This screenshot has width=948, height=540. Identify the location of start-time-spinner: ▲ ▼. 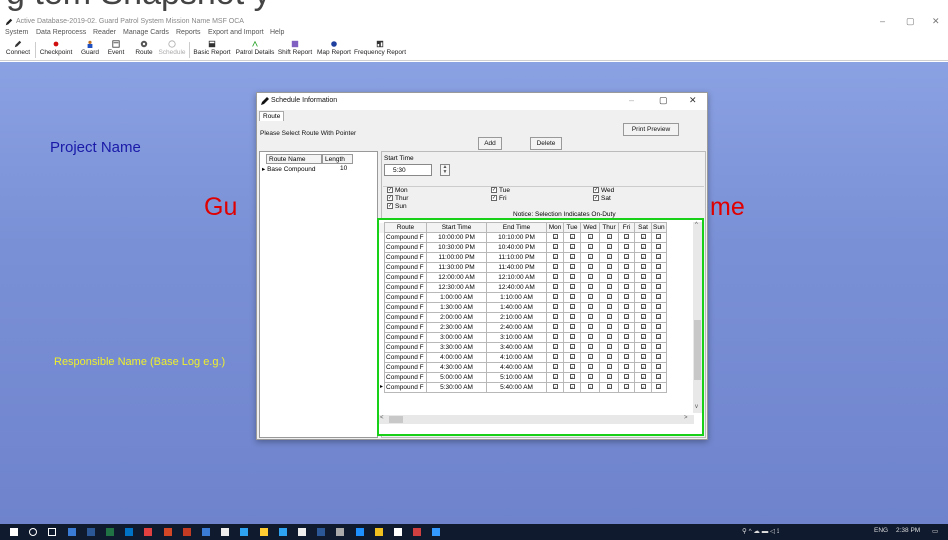
(445, 170).